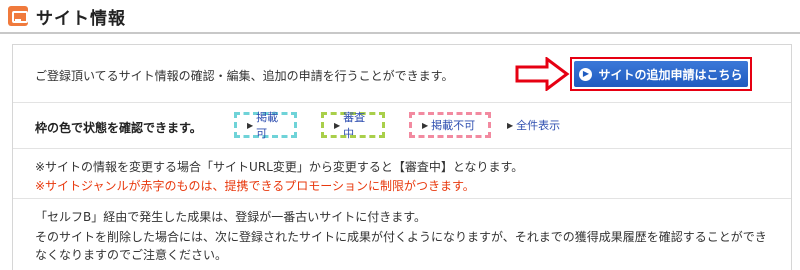 This screenshot has height=270, width=800. I want to click on add-site-request-button-face: ▶ サイトの追加申請はこちら, so click(661, 74).